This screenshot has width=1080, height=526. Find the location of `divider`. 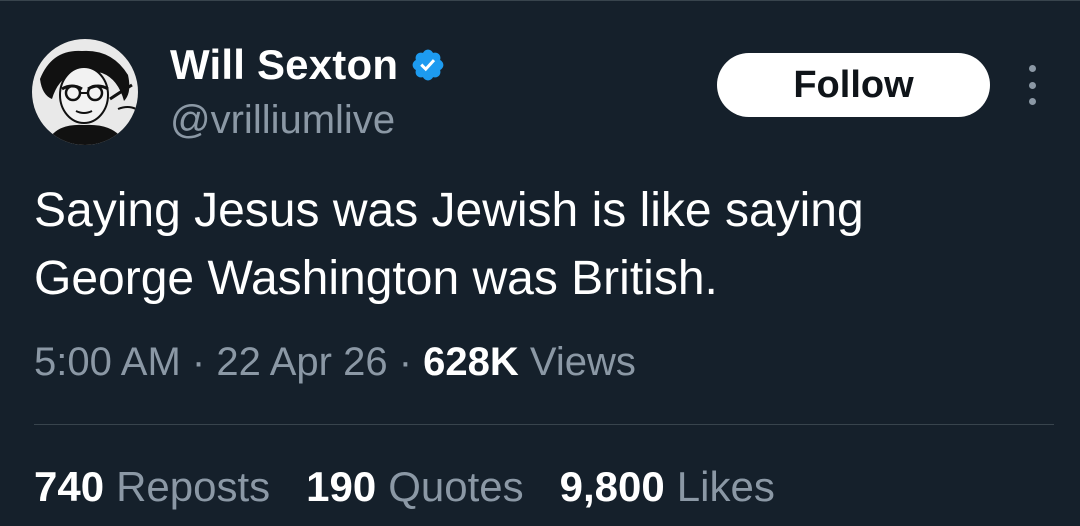

divider is located at coordinates (544, 424).